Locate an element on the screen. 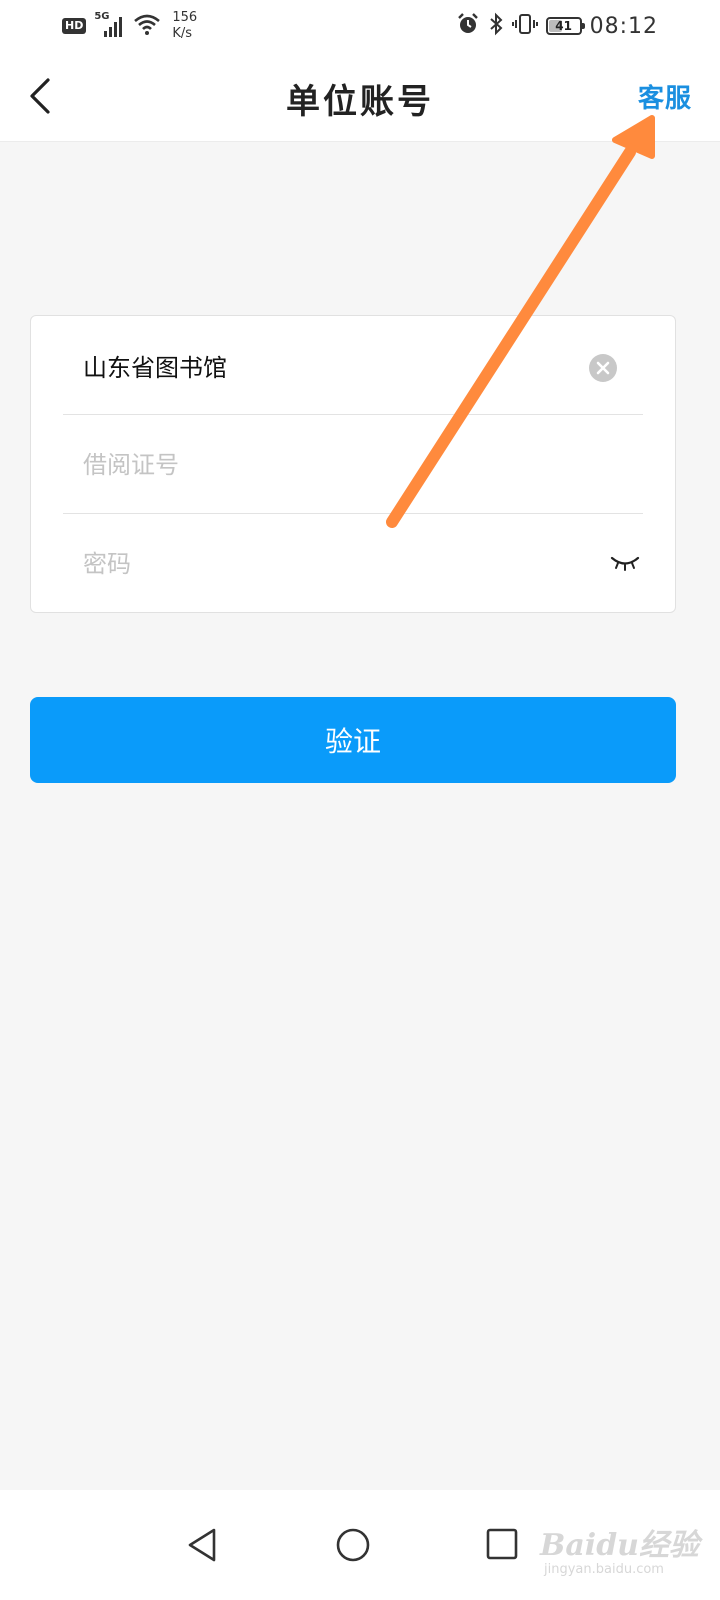 Image resolution: width=720 pixels, height=1600 pixels. circle-home-icon is located at coordinates (353, 1545).